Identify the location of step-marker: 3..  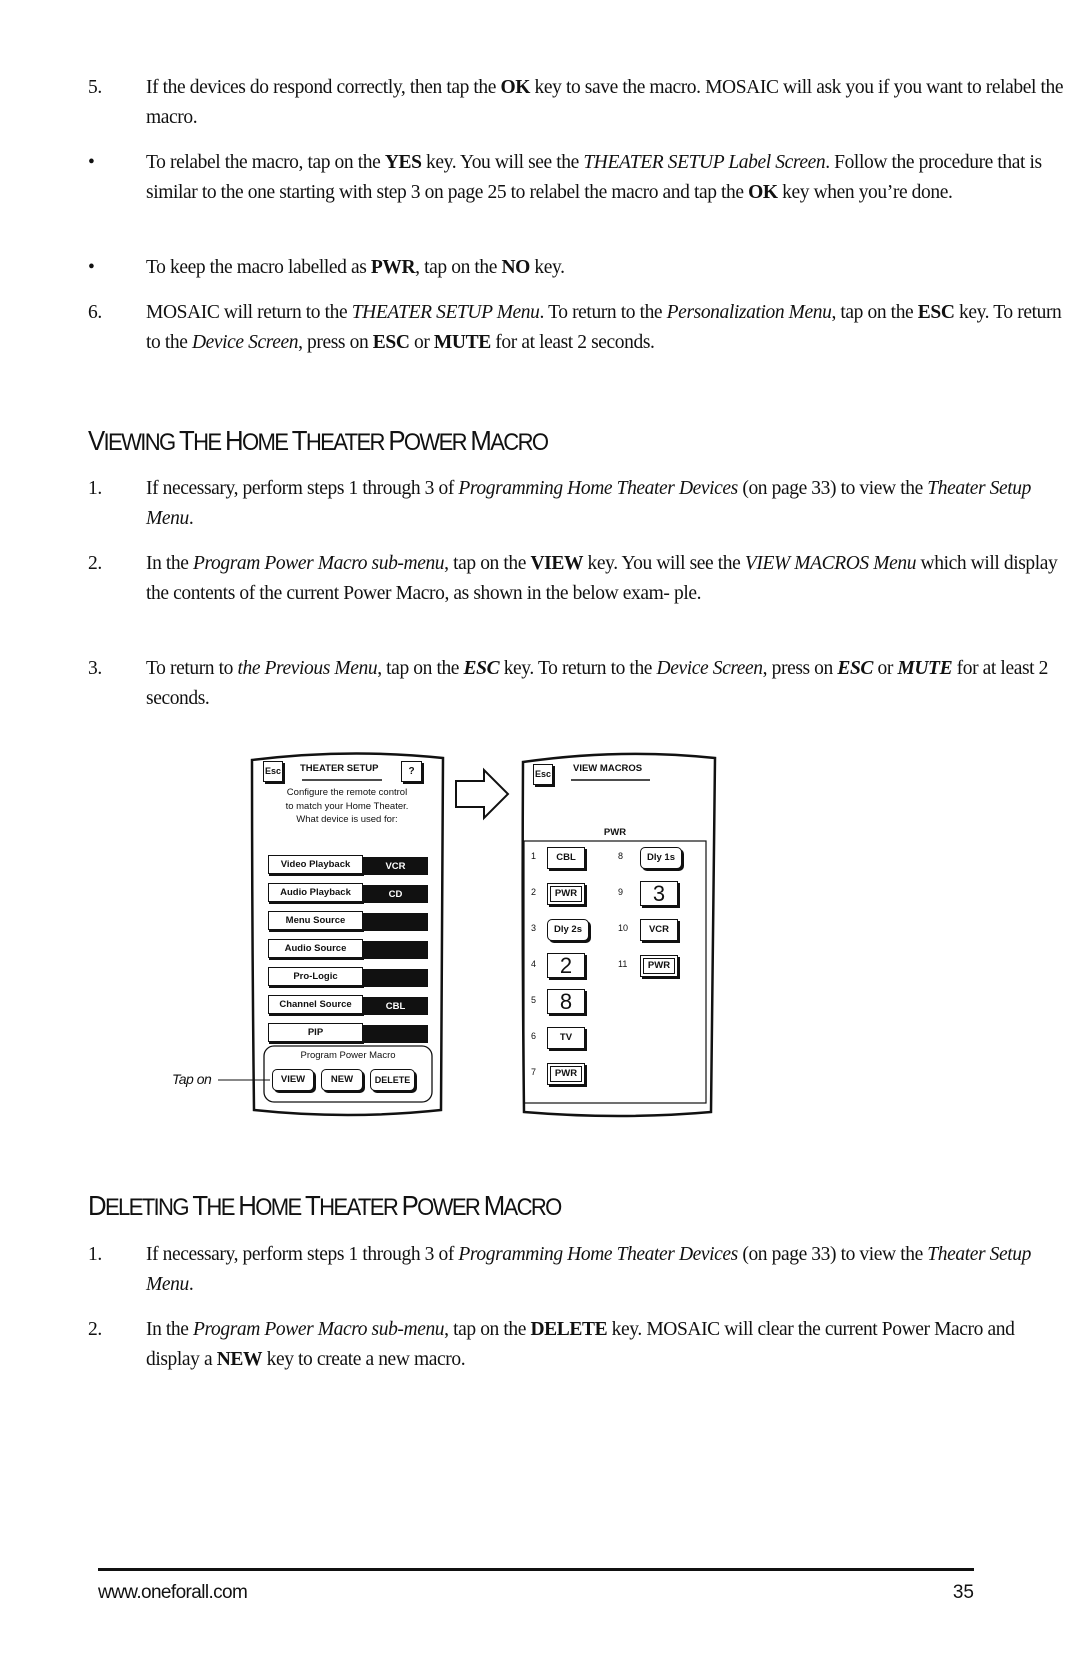
(95, 668).